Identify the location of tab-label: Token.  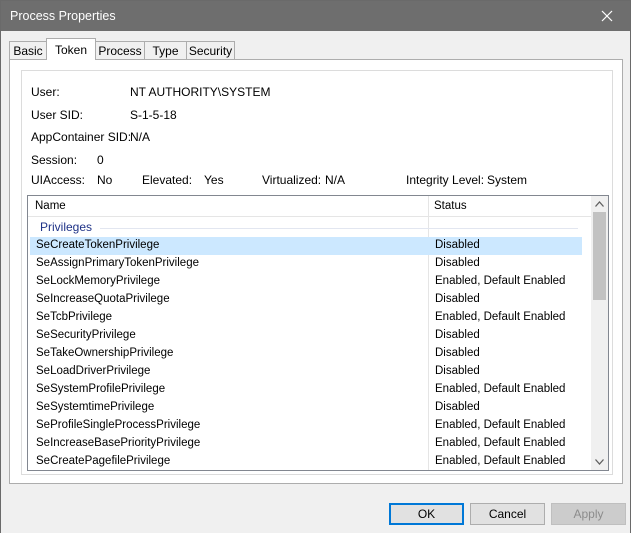
(71, 49).